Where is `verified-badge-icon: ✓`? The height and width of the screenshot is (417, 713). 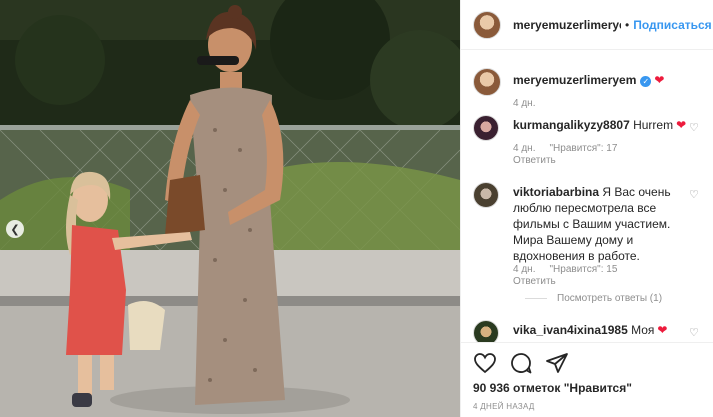 verified-badge-icon: ✓ is located at coordinates (646, 81).